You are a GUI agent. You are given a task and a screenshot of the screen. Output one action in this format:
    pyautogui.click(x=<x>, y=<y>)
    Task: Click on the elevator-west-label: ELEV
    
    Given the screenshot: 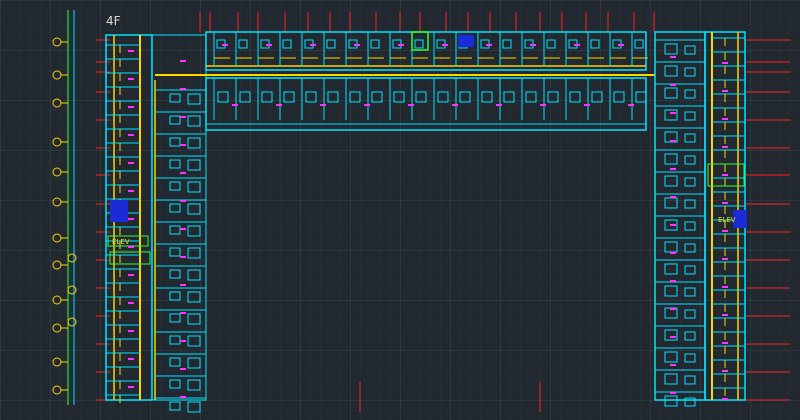 What is the action you would take?
    pyautogui.click(x=121, y=242)
    